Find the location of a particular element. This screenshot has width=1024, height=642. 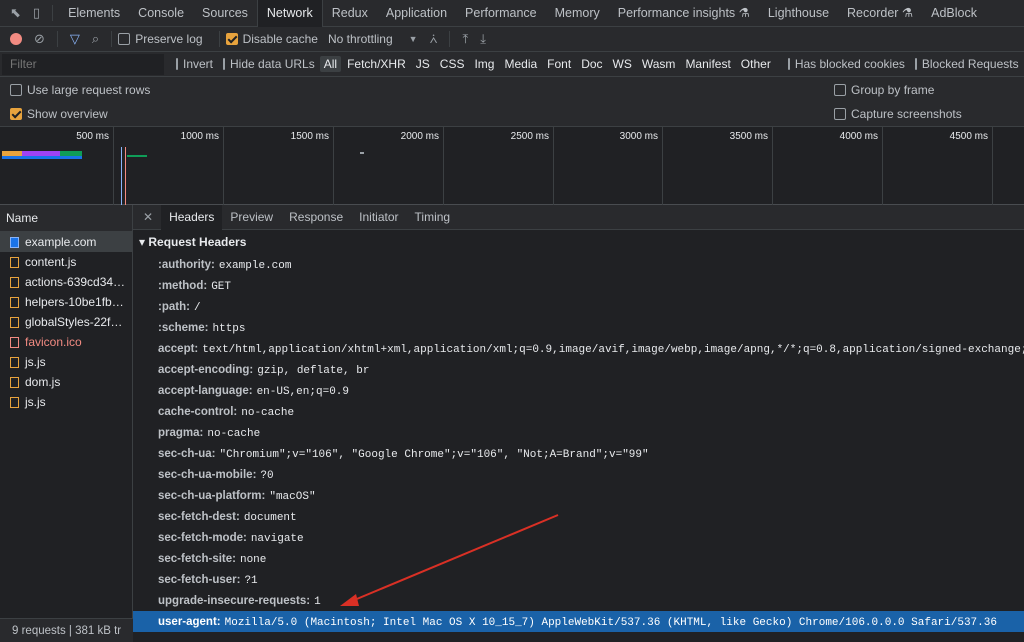

export-har-icon: ⤓ is located at coordinates (483, 39).